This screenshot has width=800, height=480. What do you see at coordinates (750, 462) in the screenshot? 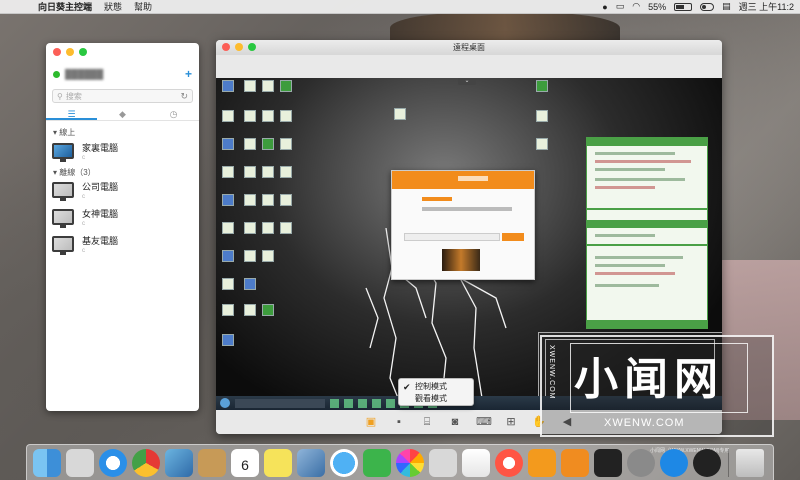
I see `trash-icon` at bounding box center [750, 462].